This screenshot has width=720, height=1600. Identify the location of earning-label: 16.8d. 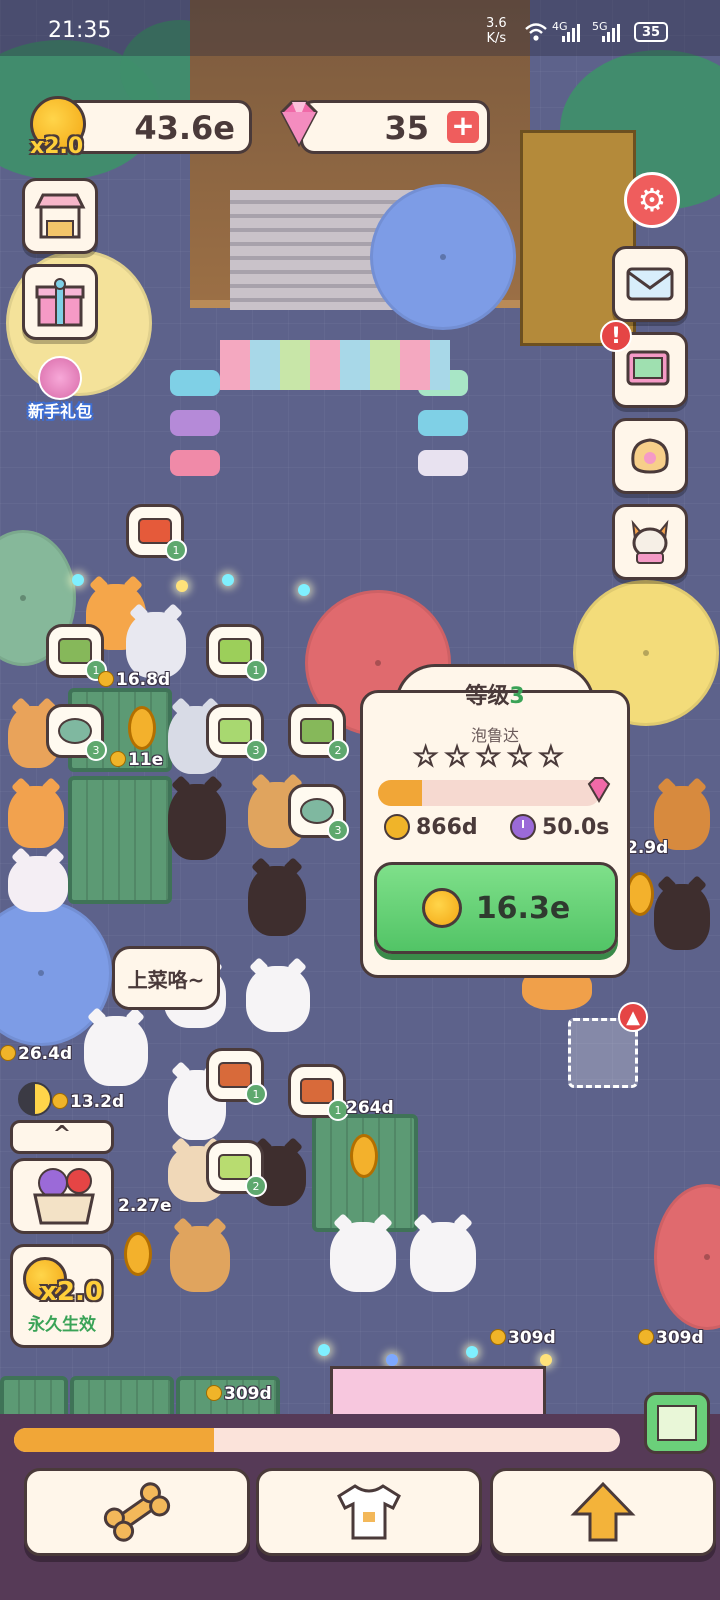
(134, 680).